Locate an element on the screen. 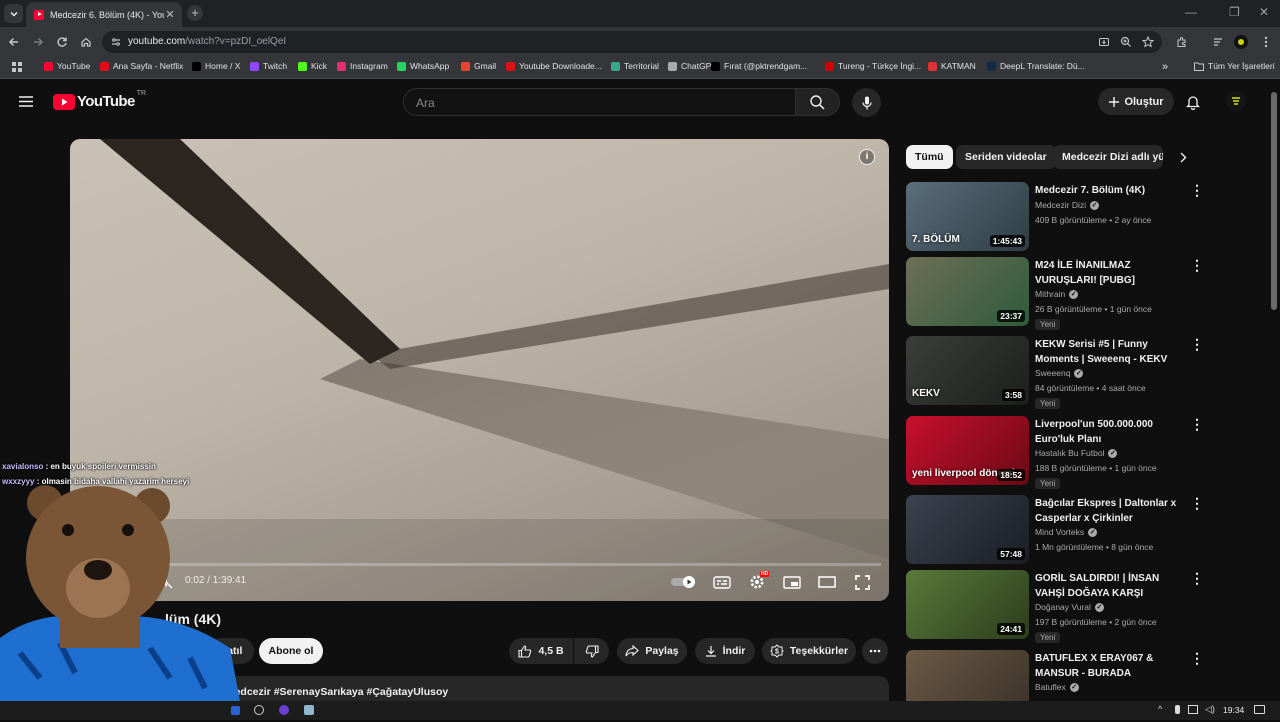 The height and width of the screenshot is (722, 1280). video-thumbnail: 24:41 is located at coordinates (967, 604).